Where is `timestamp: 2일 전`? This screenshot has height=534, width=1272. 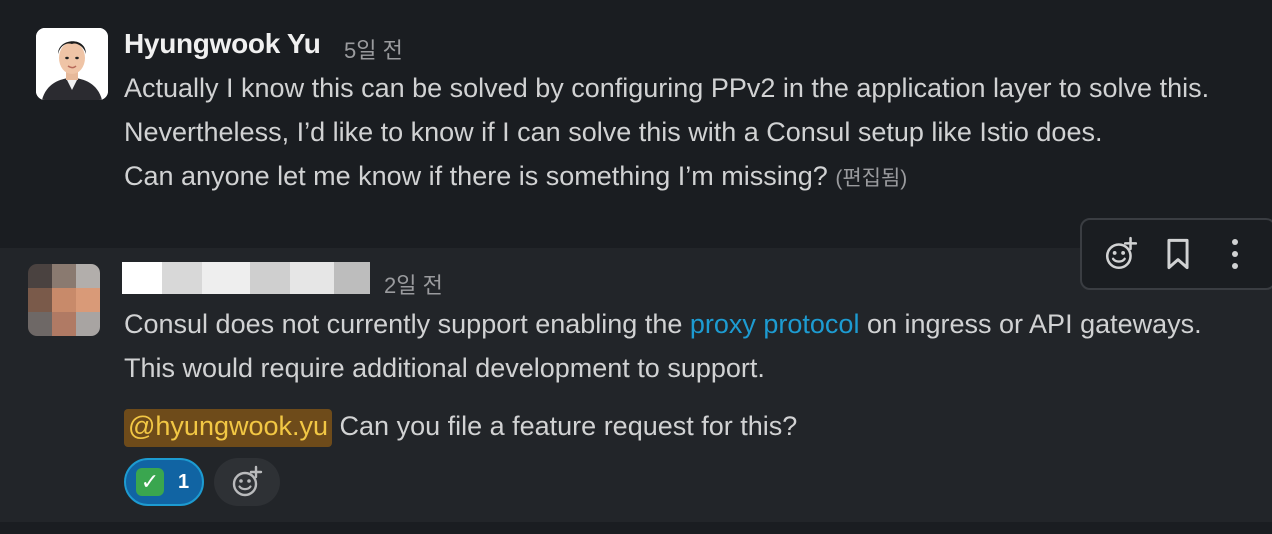 timestamp: 2일 전 is located at coordinates (413, 284).